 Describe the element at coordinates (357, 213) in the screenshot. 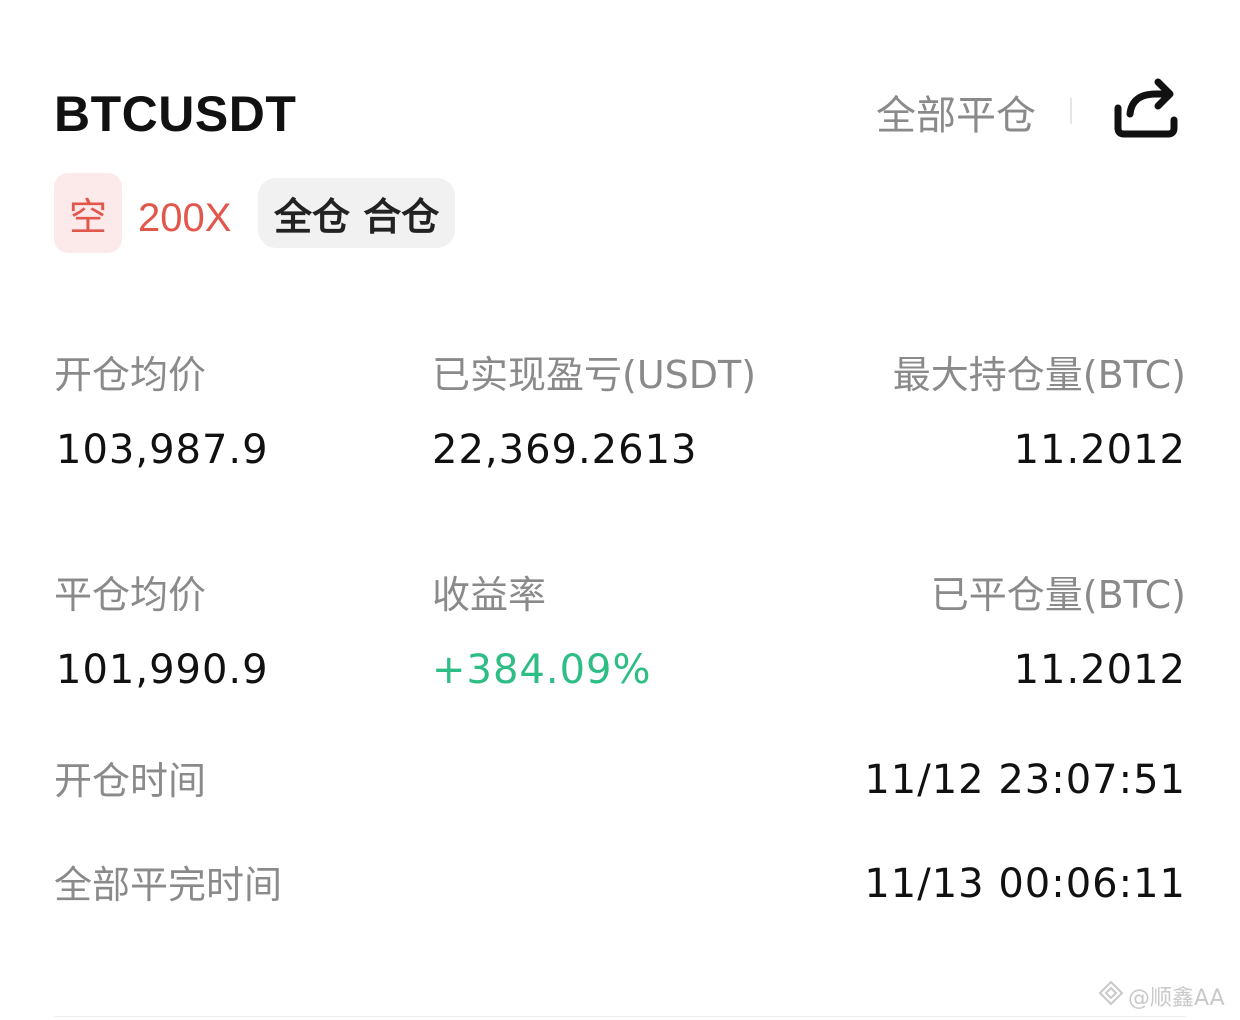

I see `margin-mode-badge: 全仓 合仓` at that location.